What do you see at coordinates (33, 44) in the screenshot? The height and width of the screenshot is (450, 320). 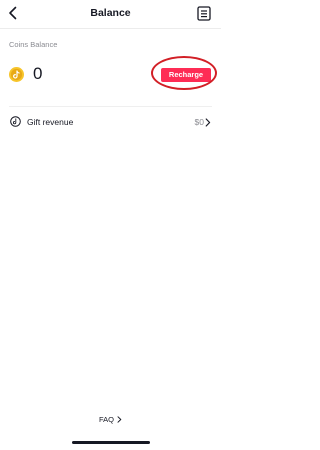 I see `coins-balance-label: Coins Balance` at bounding box center [33, 44].